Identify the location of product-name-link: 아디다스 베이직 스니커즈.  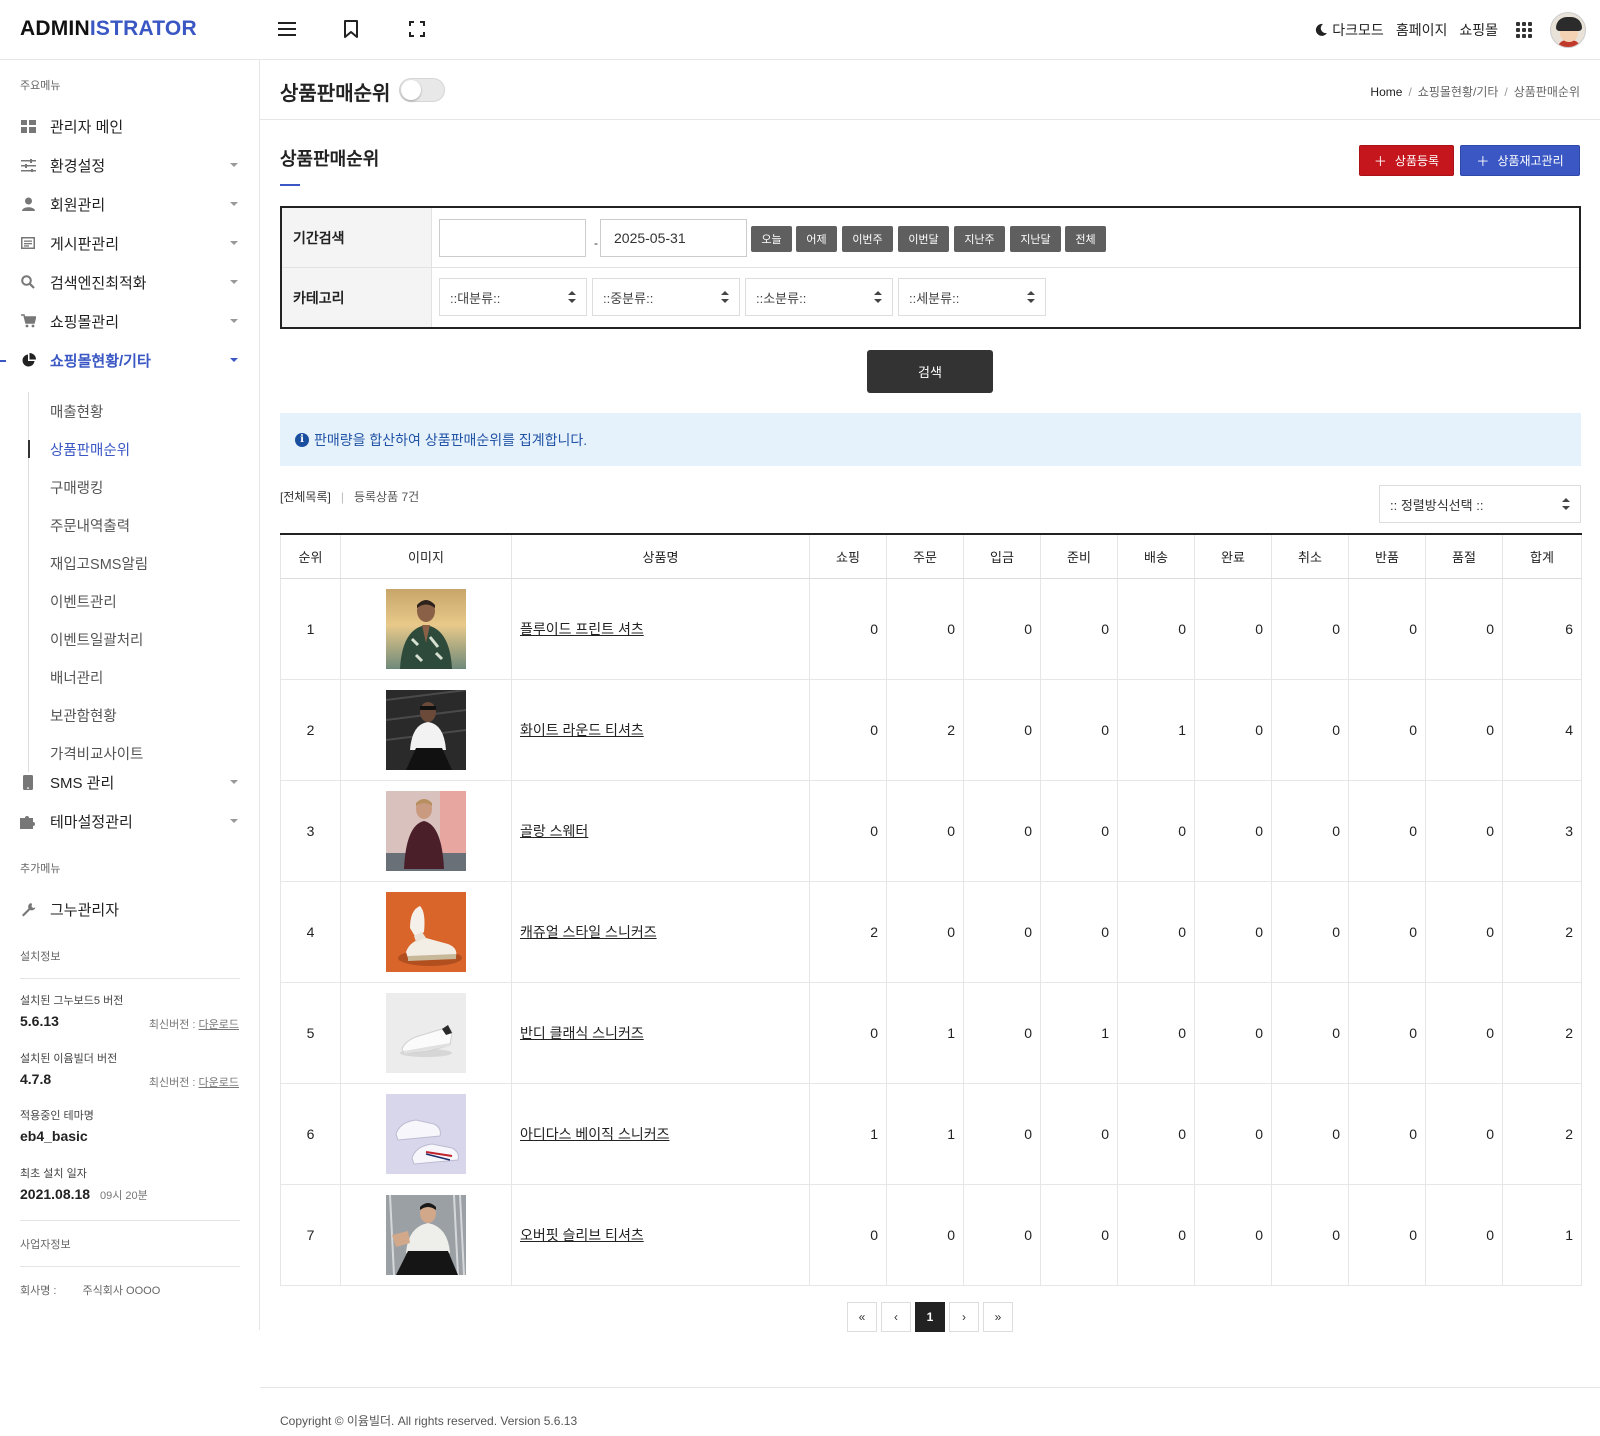
(594, 1134).